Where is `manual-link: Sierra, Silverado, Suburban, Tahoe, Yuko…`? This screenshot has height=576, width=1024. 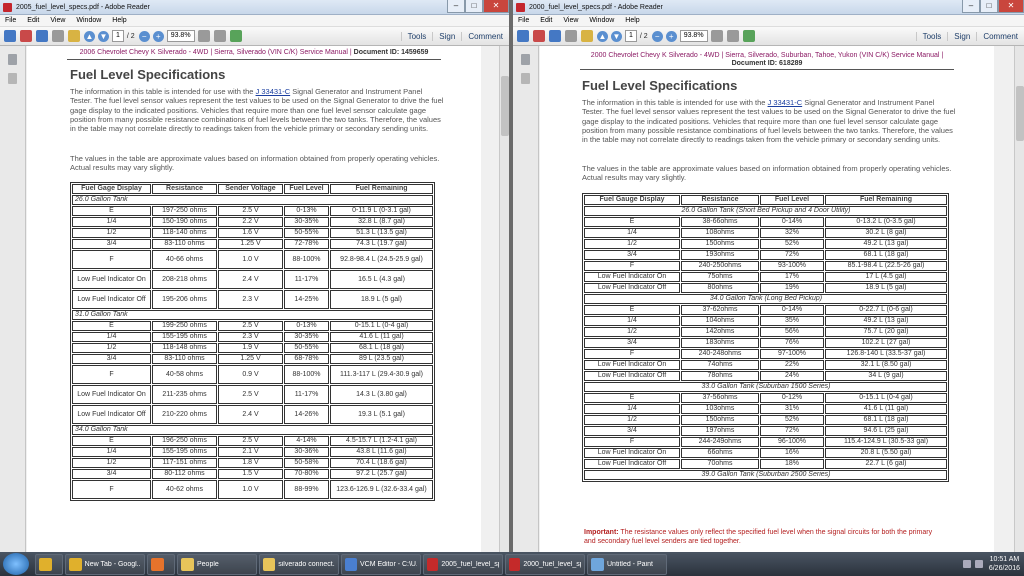 manual-link: Sierra, Silverado, Suburban, Tahoe, Yuko… is located at coordinates (832, 55).